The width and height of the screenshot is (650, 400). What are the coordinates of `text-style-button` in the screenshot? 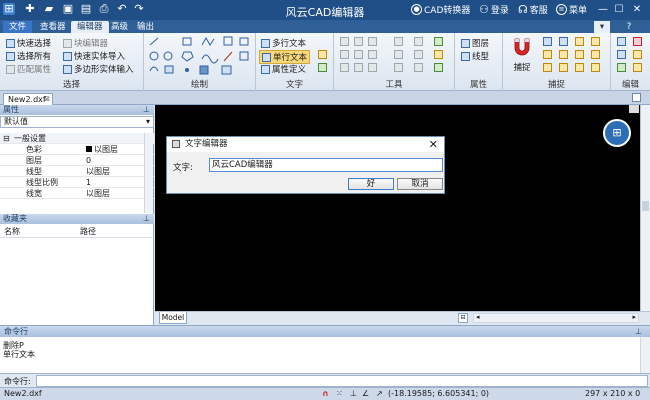 It's located at (322, 54).